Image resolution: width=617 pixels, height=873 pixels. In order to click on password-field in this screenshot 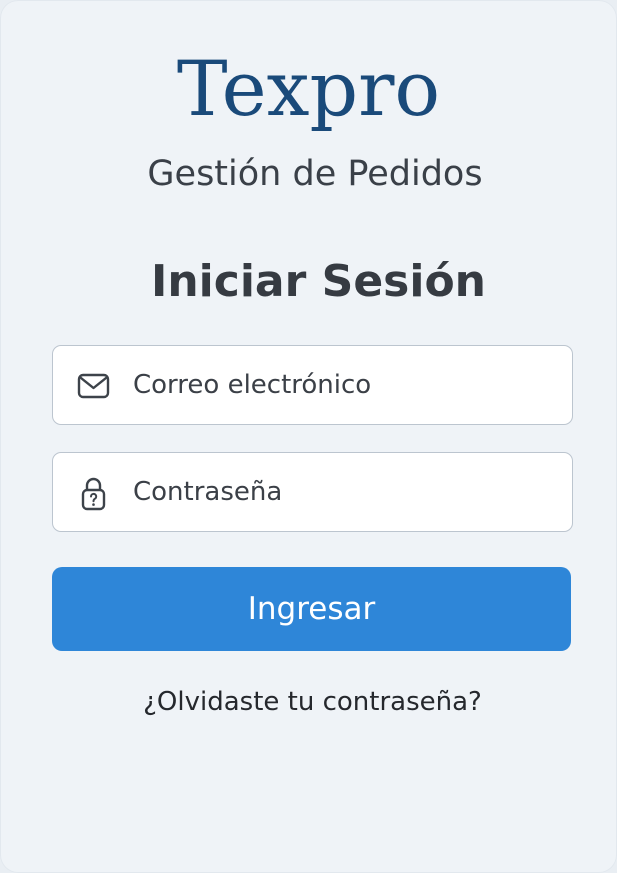, I will do `click(312, 492)`.